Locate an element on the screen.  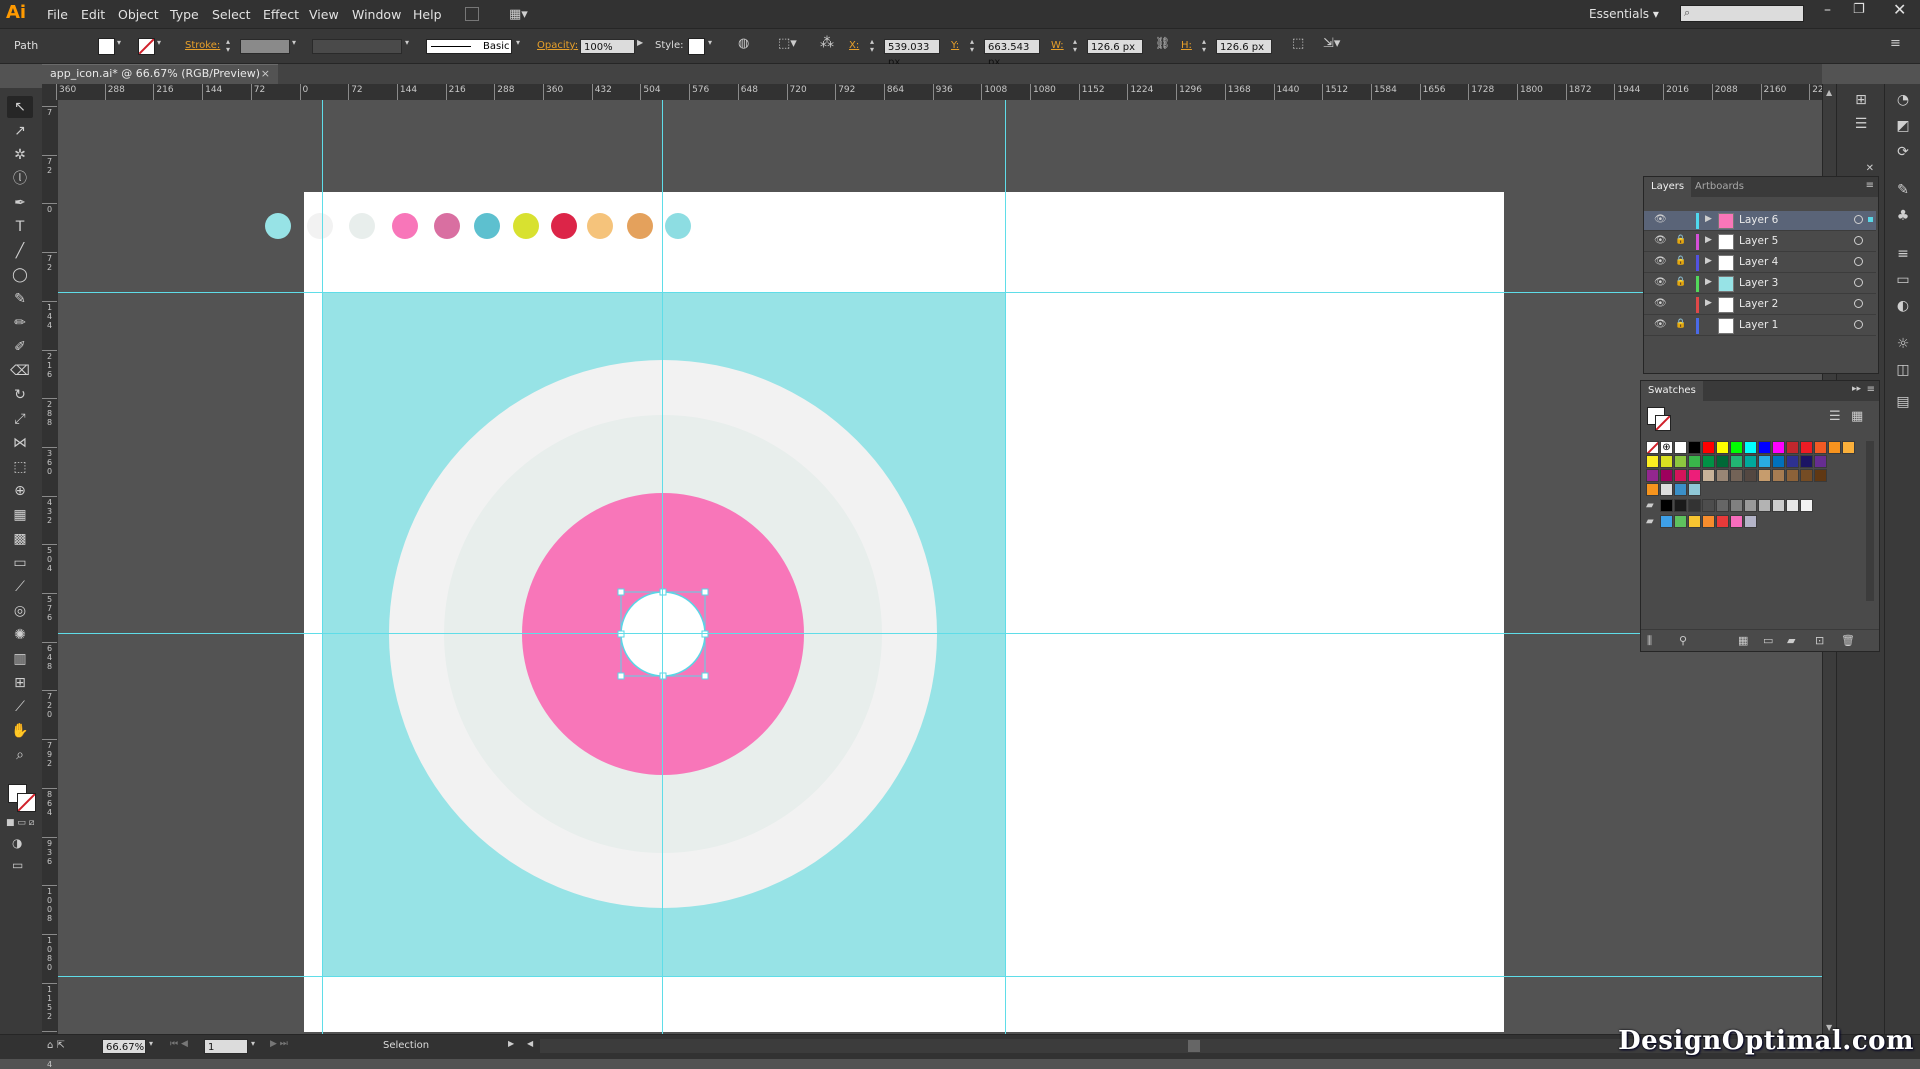
scroll-thumb is located at coordinates (1194, 1046).